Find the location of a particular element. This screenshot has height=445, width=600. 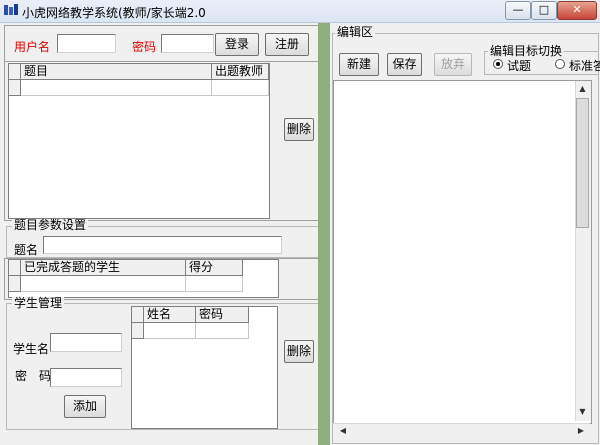

question-params-label: 题目参数设置 is located at coordinates (50, 225).